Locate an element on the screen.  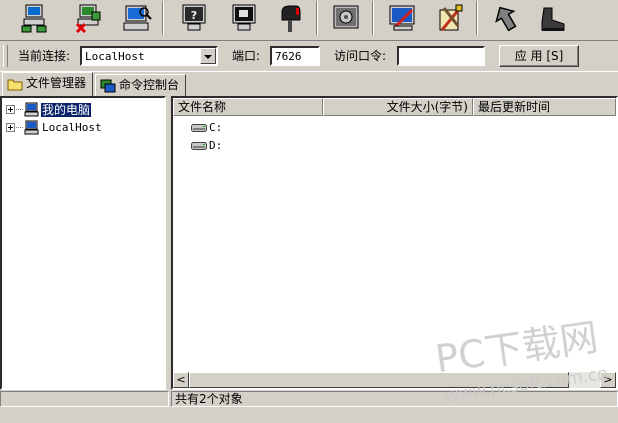
apply-button: 应 用 [S] is located at coordinates (539, 56).